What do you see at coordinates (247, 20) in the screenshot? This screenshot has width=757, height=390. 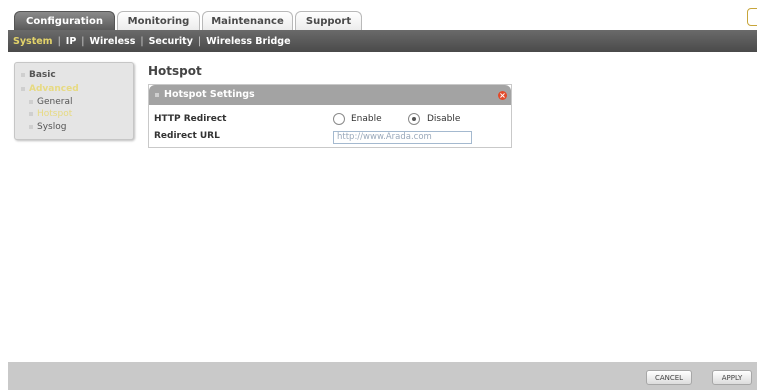 I see `tab-maintenance: Maintenance` at bounding box center [247, 20].